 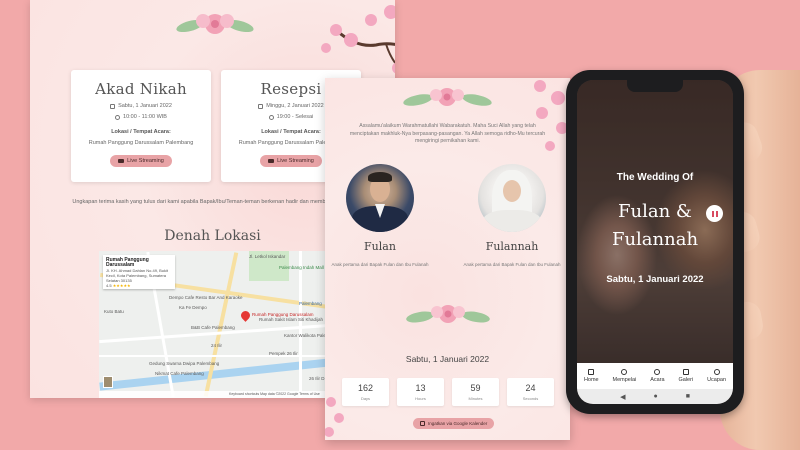 What do you see at coordinates (179, 373) in the screenshot?
I see `map-label: Nikmat Cafe Palembang` at bounding box center [179, 373].